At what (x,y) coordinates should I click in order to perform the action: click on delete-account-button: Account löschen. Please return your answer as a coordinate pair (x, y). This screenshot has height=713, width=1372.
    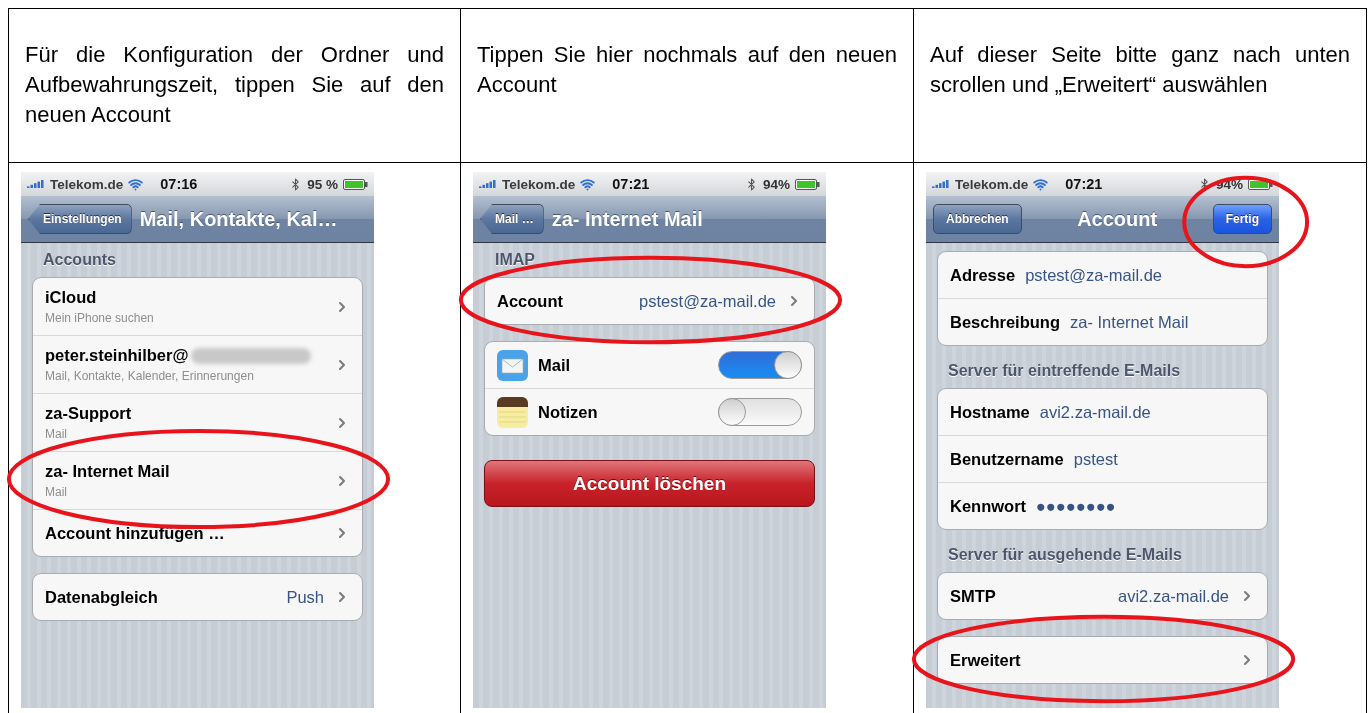
    Looking at the image, I should click on (649, 483).